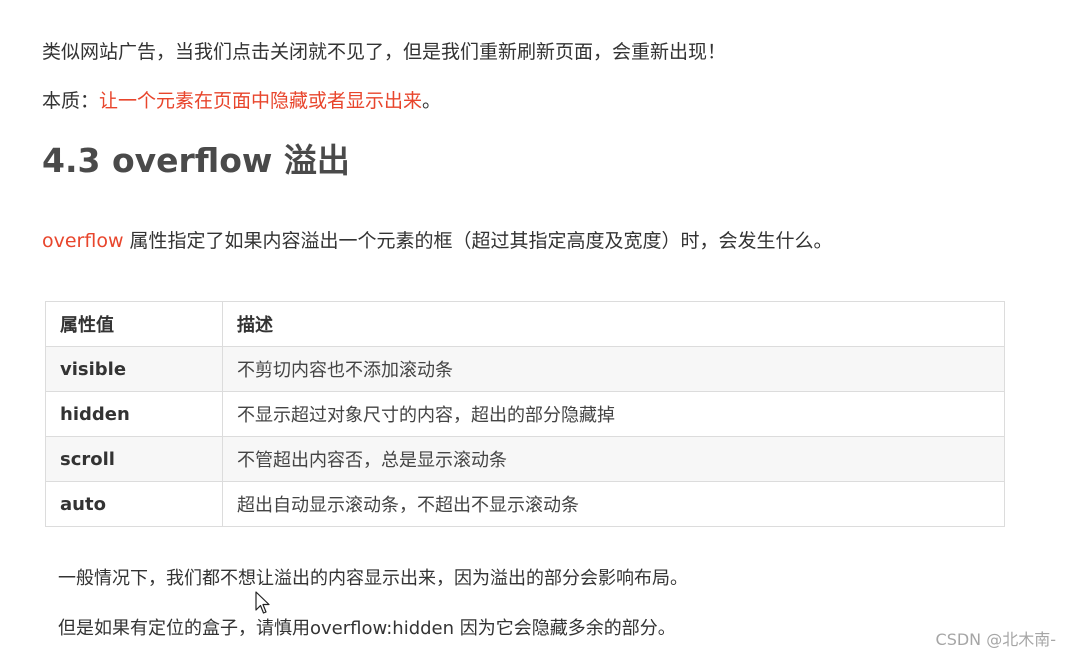  I want to click on table-row: auto 超出自动显示滚动条，不超出不显示滚动条, so click(525, 504).